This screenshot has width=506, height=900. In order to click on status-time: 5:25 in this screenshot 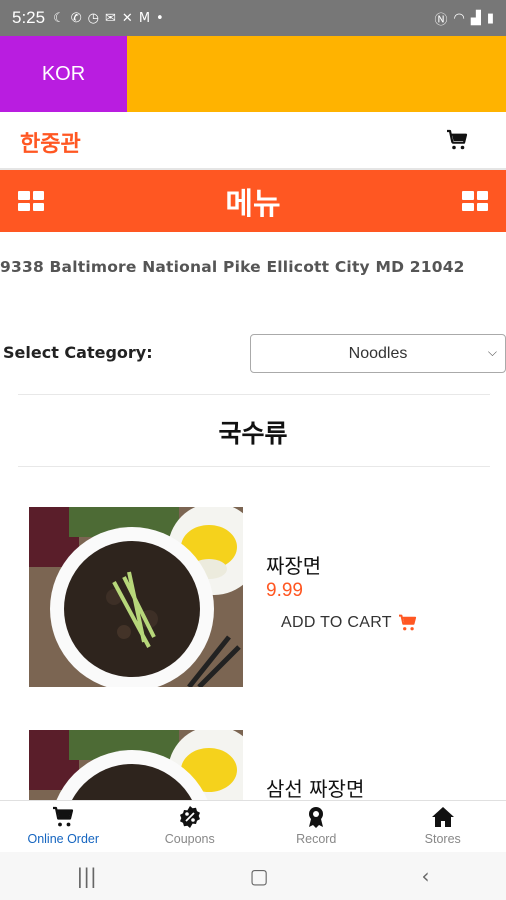, I will do `click(29, 17)`.